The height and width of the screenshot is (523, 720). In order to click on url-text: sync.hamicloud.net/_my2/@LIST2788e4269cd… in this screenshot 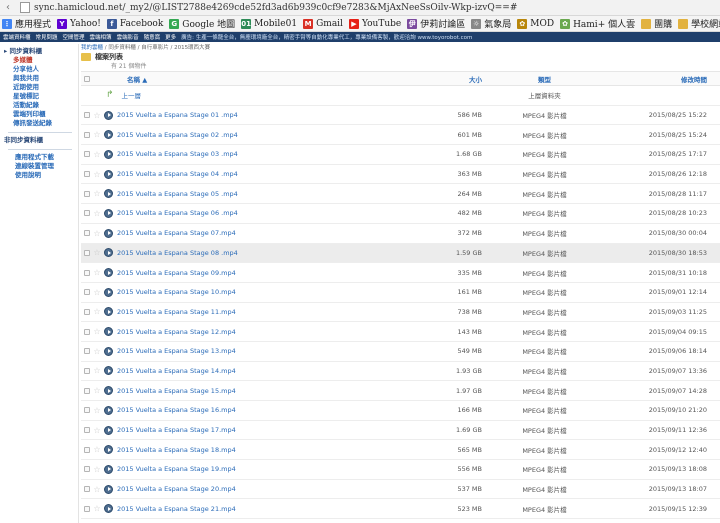, I will do `click(275, 8)`.